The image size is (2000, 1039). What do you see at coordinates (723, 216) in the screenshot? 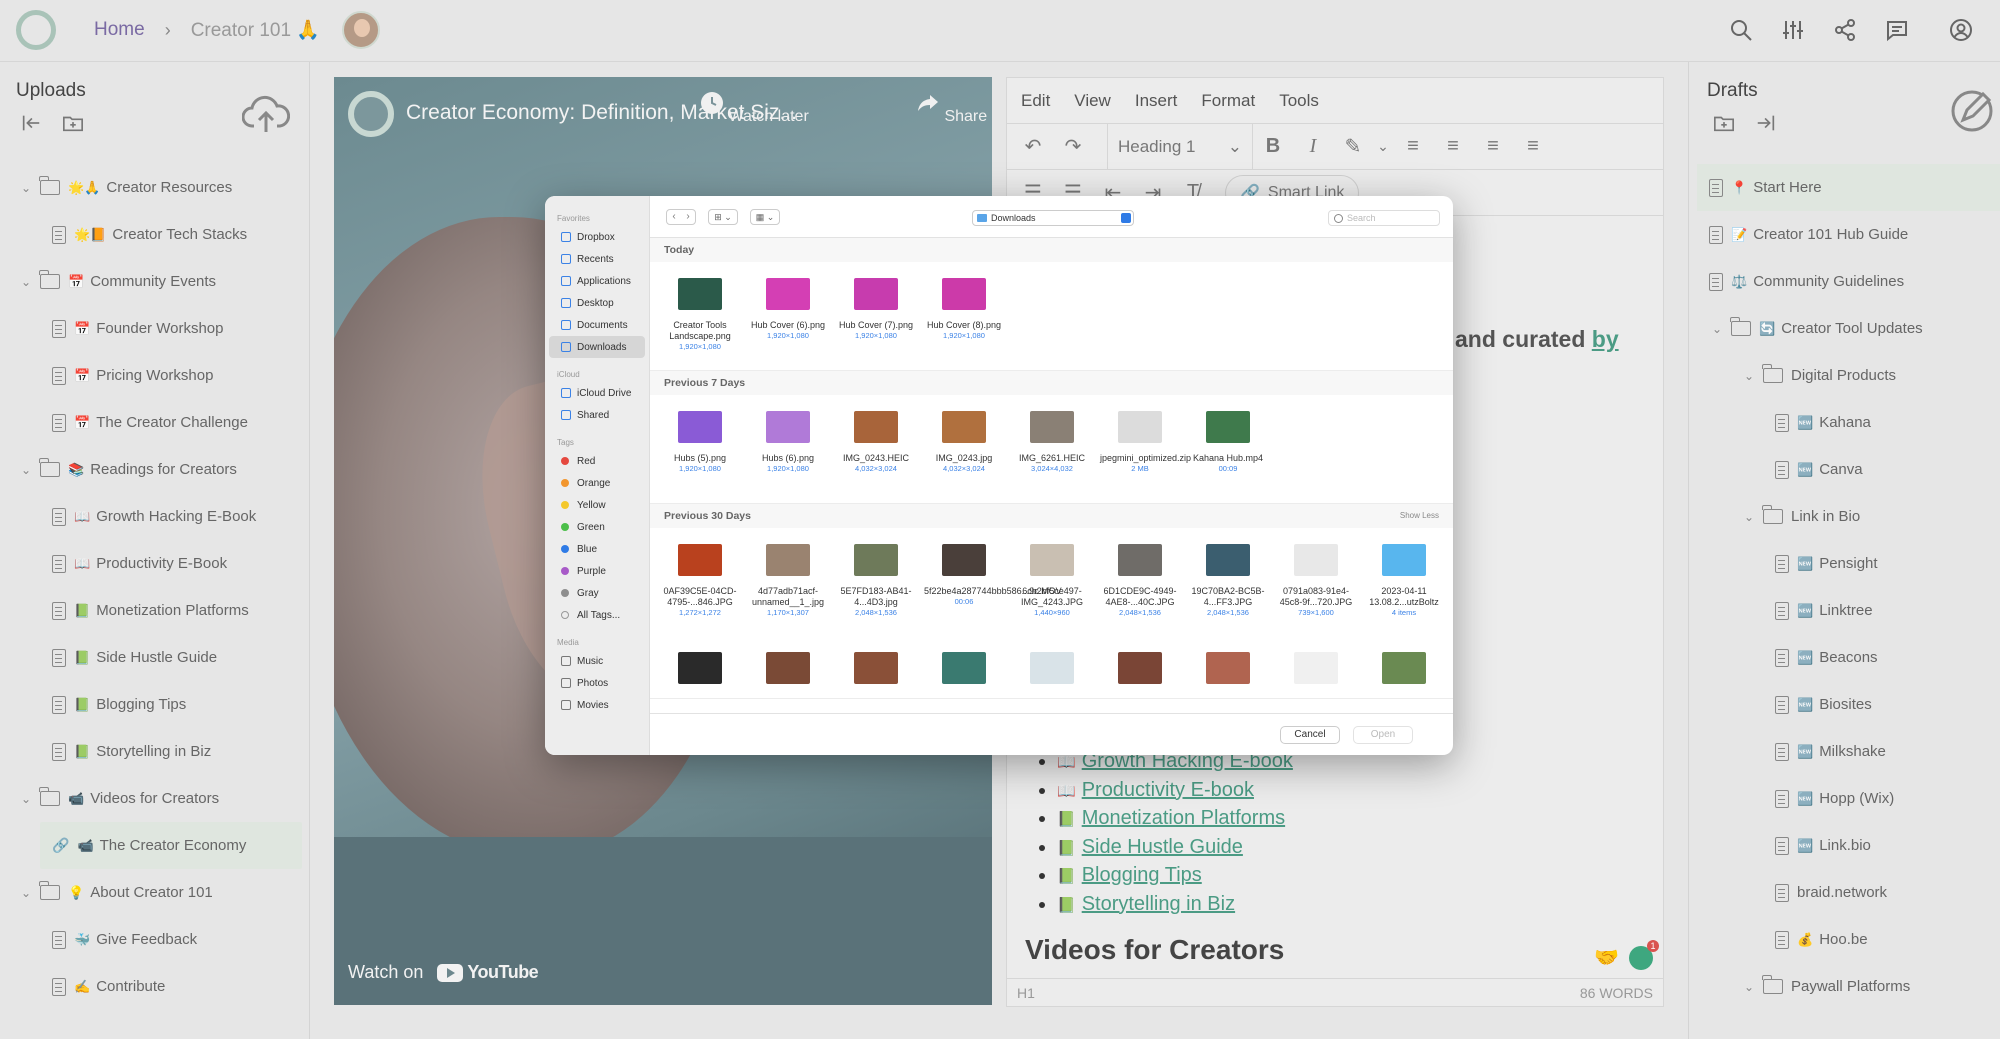
I see `icon-view-button: ⊞ ⌄` at bounding box center [723, 216].